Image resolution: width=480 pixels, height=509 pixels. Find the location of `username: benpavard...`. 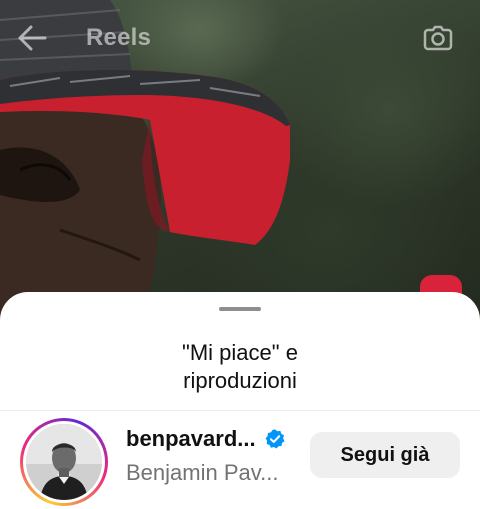

username: benpavard... is located at coordinates (191, 439).